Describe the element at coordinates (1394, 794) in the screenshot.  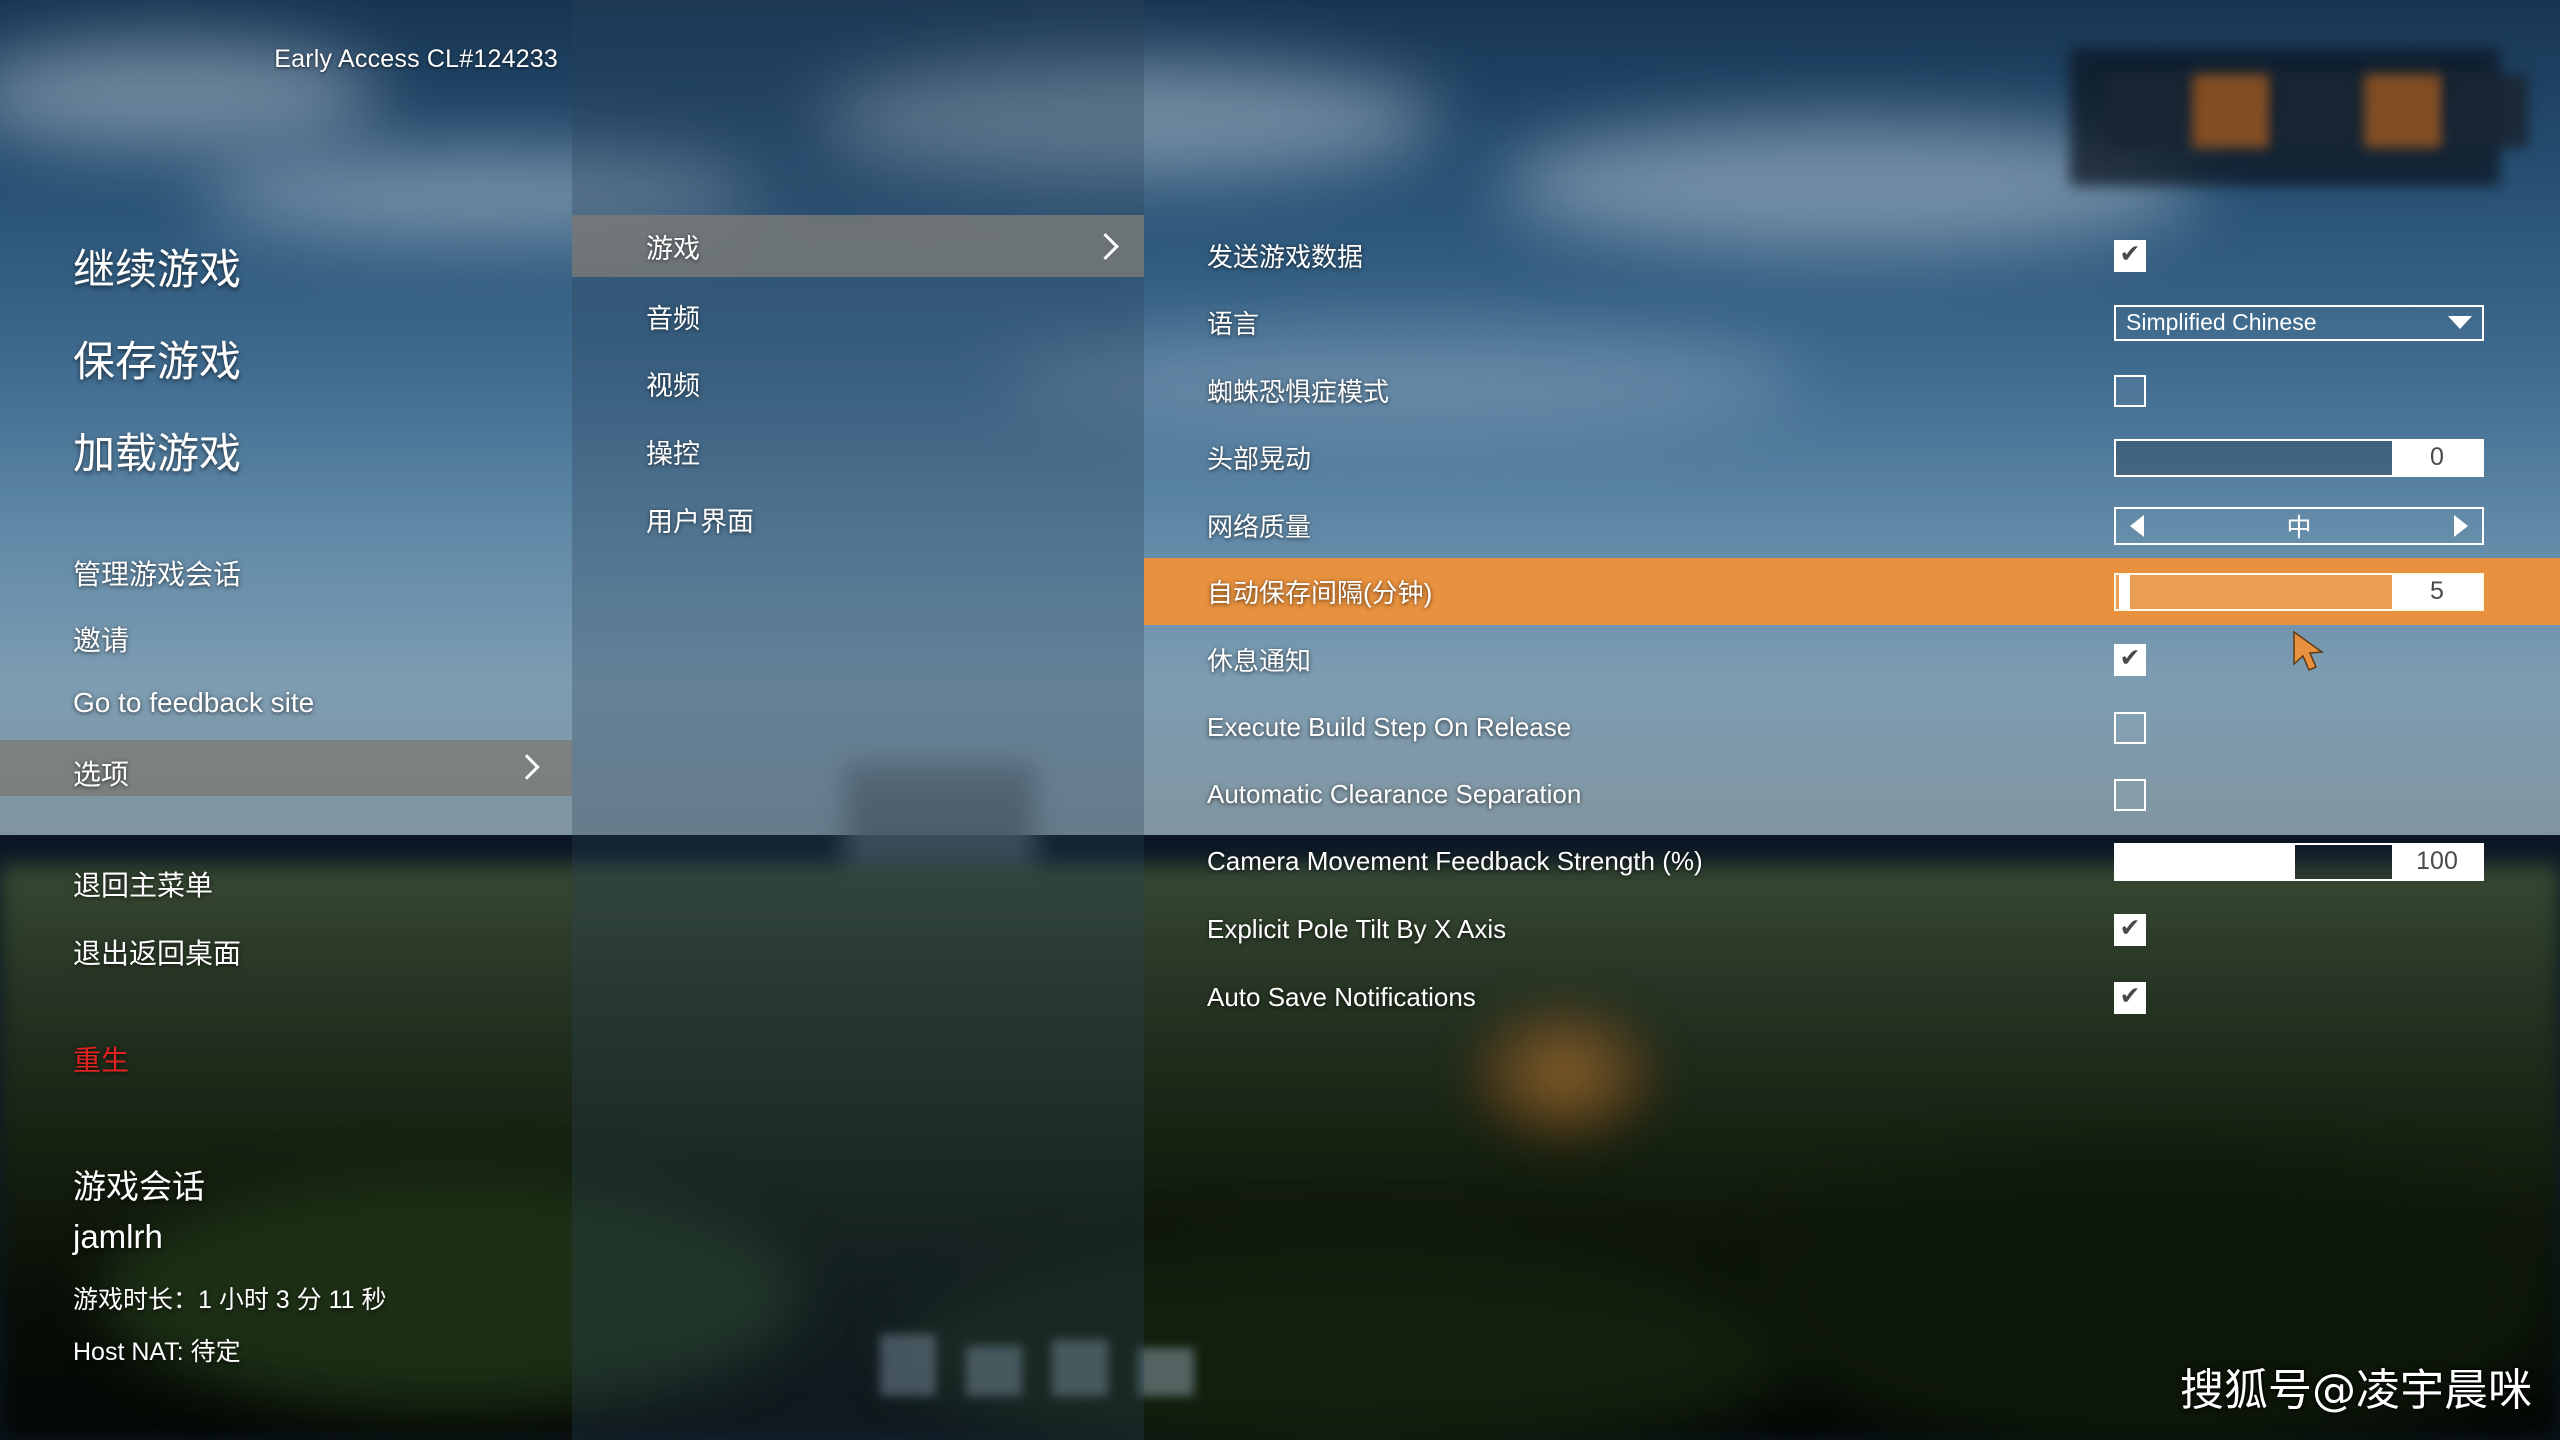
I see `setting-label: Automatic Clearance Separation` at that location.